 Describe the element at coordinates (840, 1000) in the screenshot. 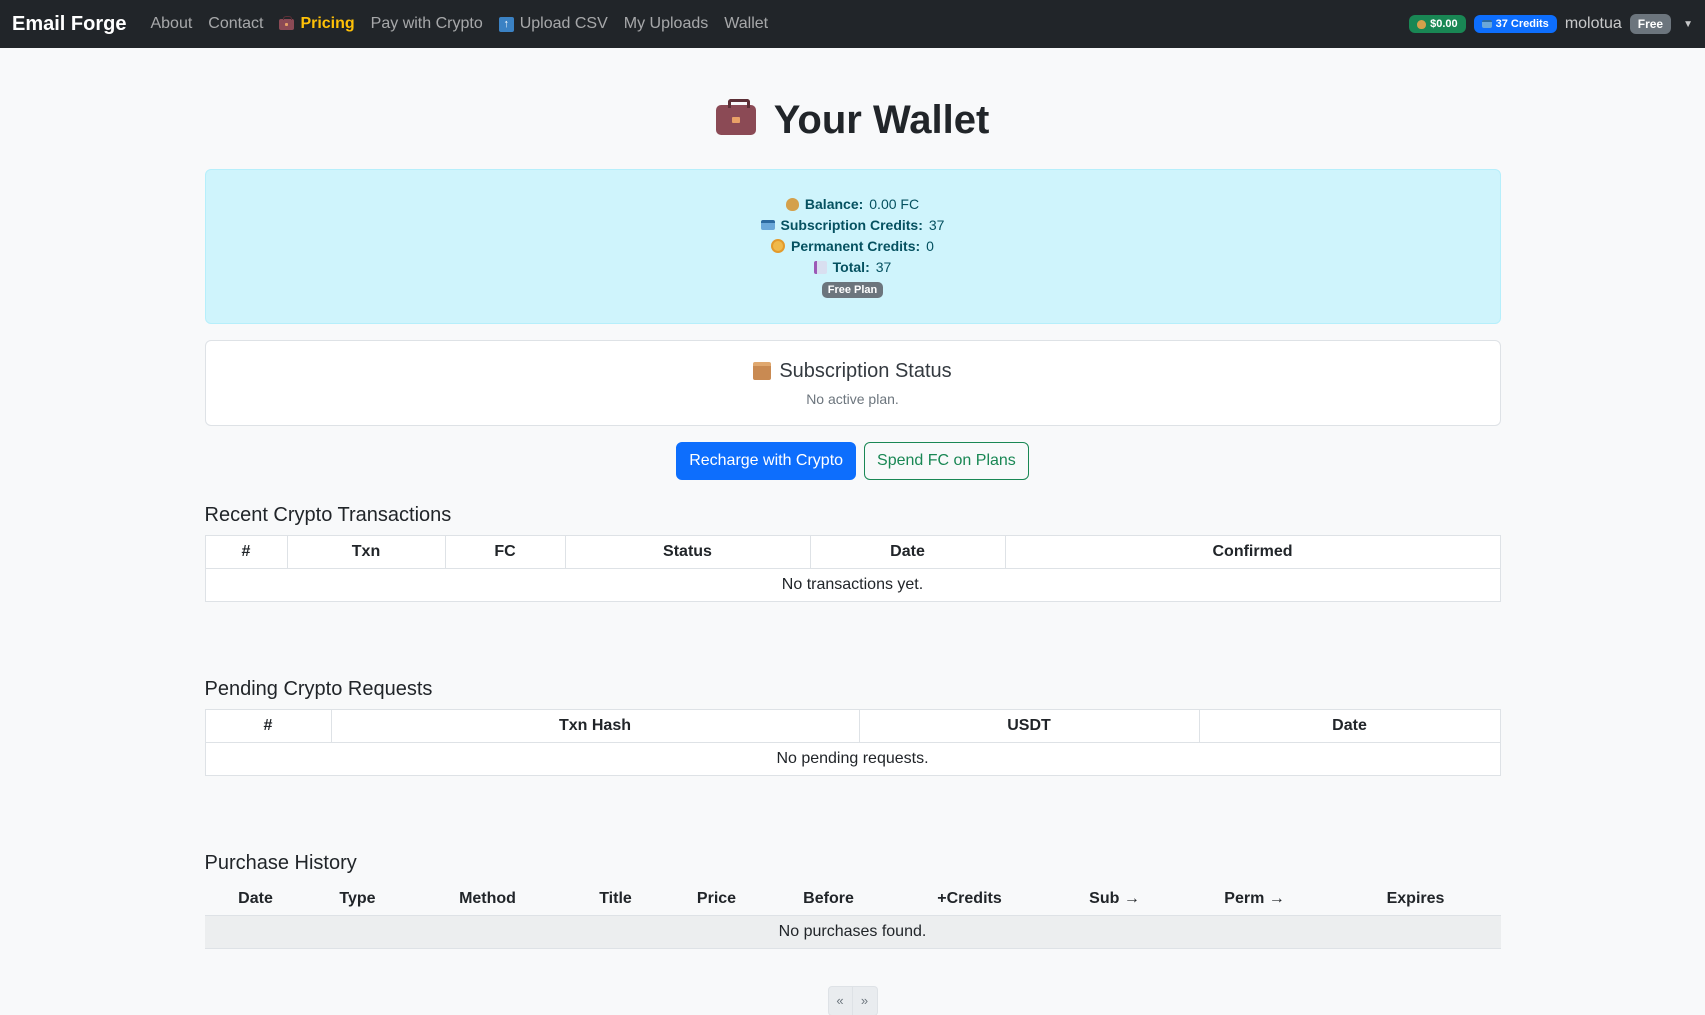

I see `pagination-prev-button: «` at that location.